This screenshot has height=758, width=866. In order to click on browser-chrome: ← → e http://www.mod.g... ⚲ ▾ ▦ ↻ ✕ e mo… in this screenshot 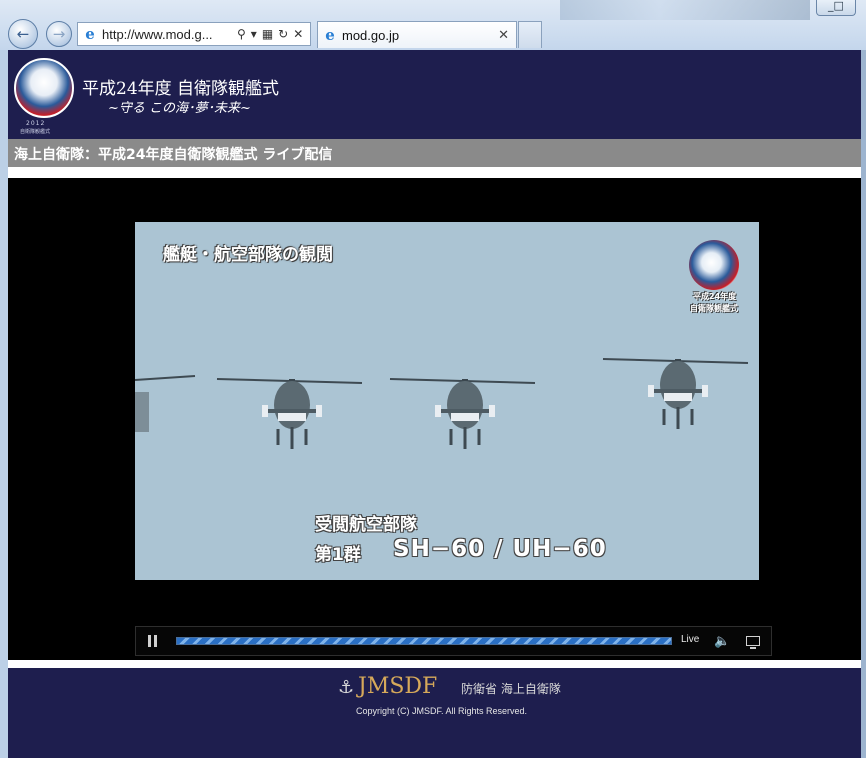, I will do `click(433, 25)`.